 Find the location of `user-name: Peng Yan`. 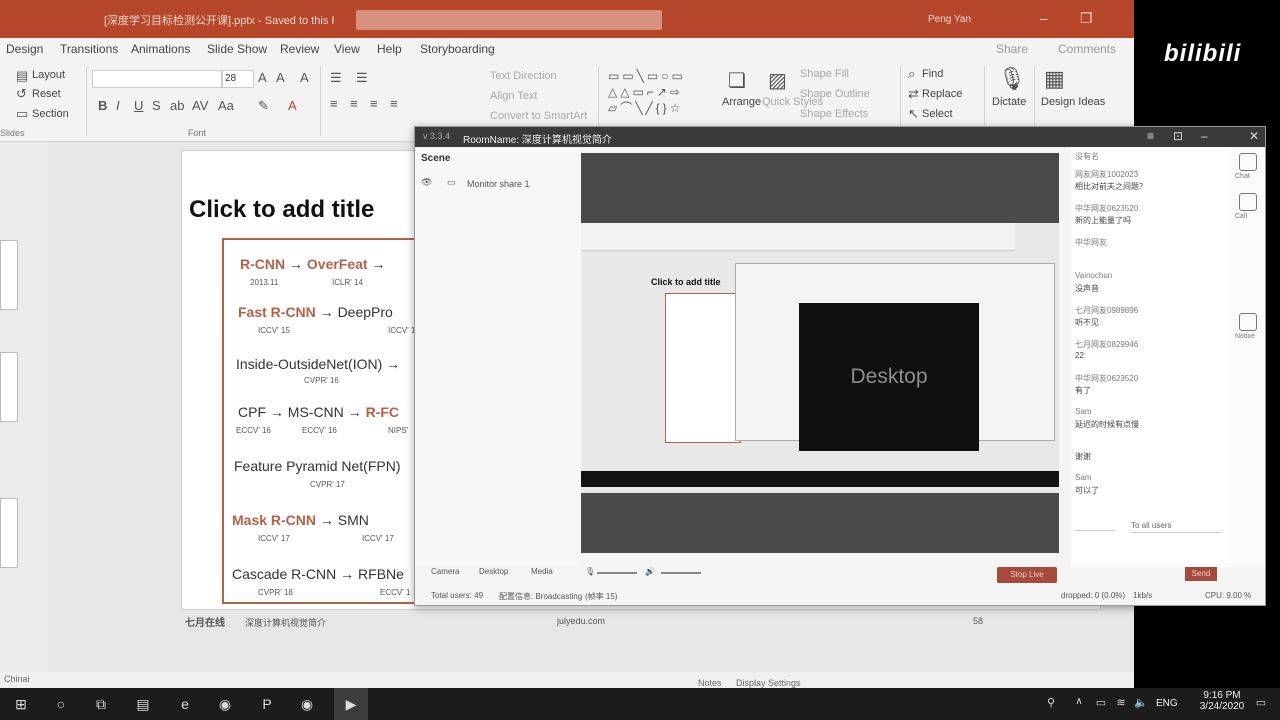

user-name: Peng Yan is located at coordinates (949, 19).